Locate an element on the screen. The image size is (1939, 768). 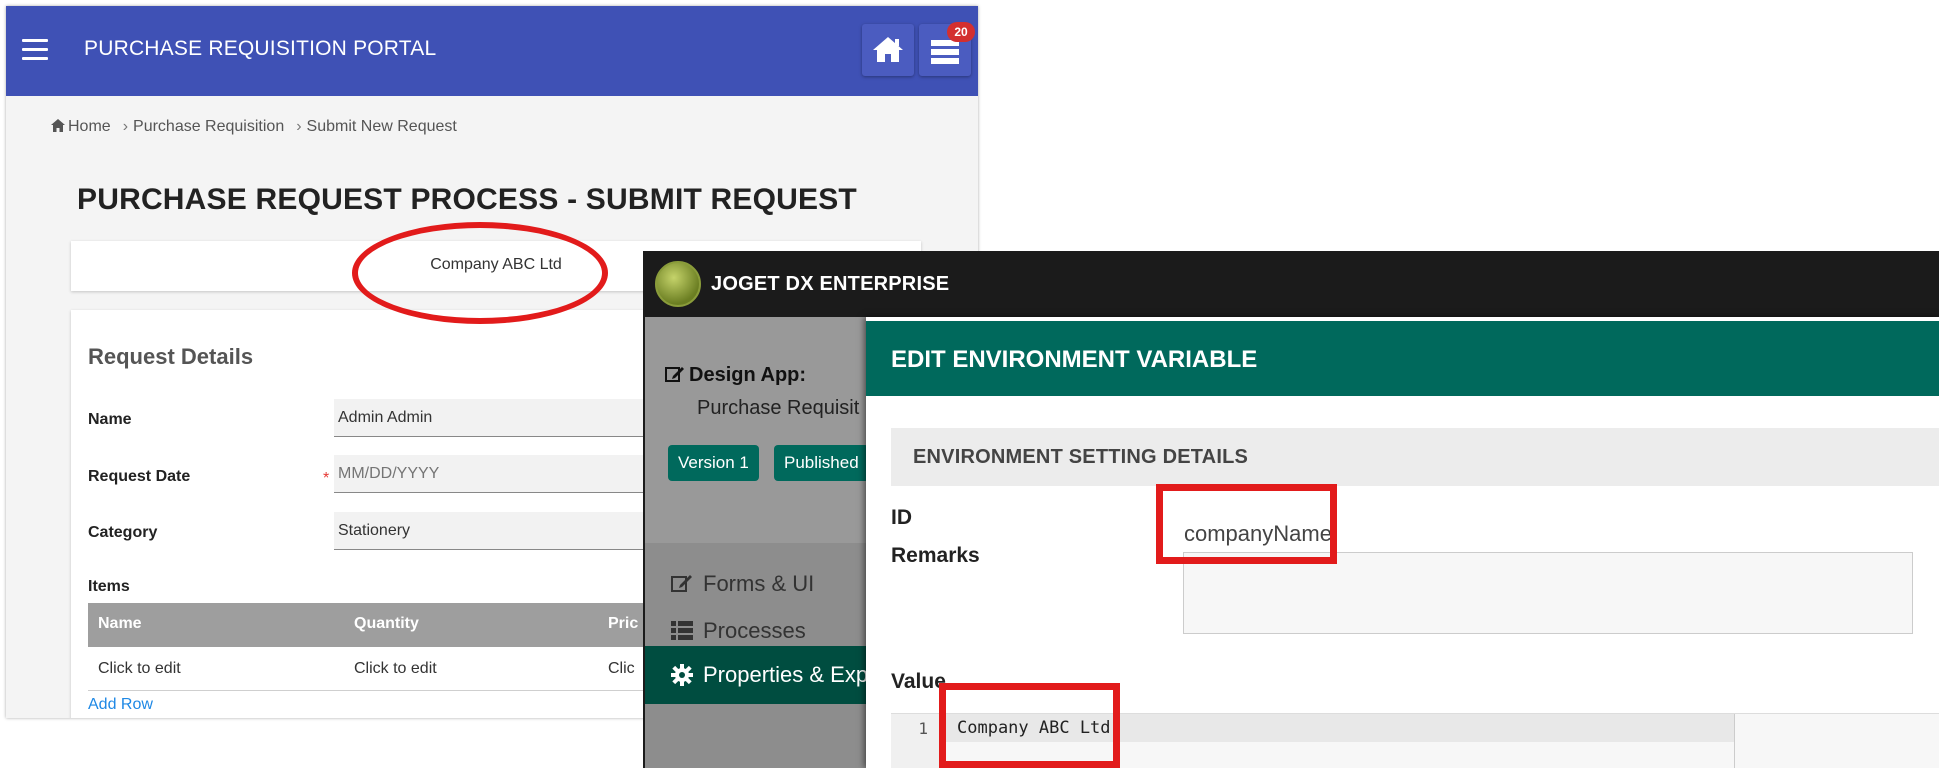
remarks-textarea is located at coordinates (1548, 593).